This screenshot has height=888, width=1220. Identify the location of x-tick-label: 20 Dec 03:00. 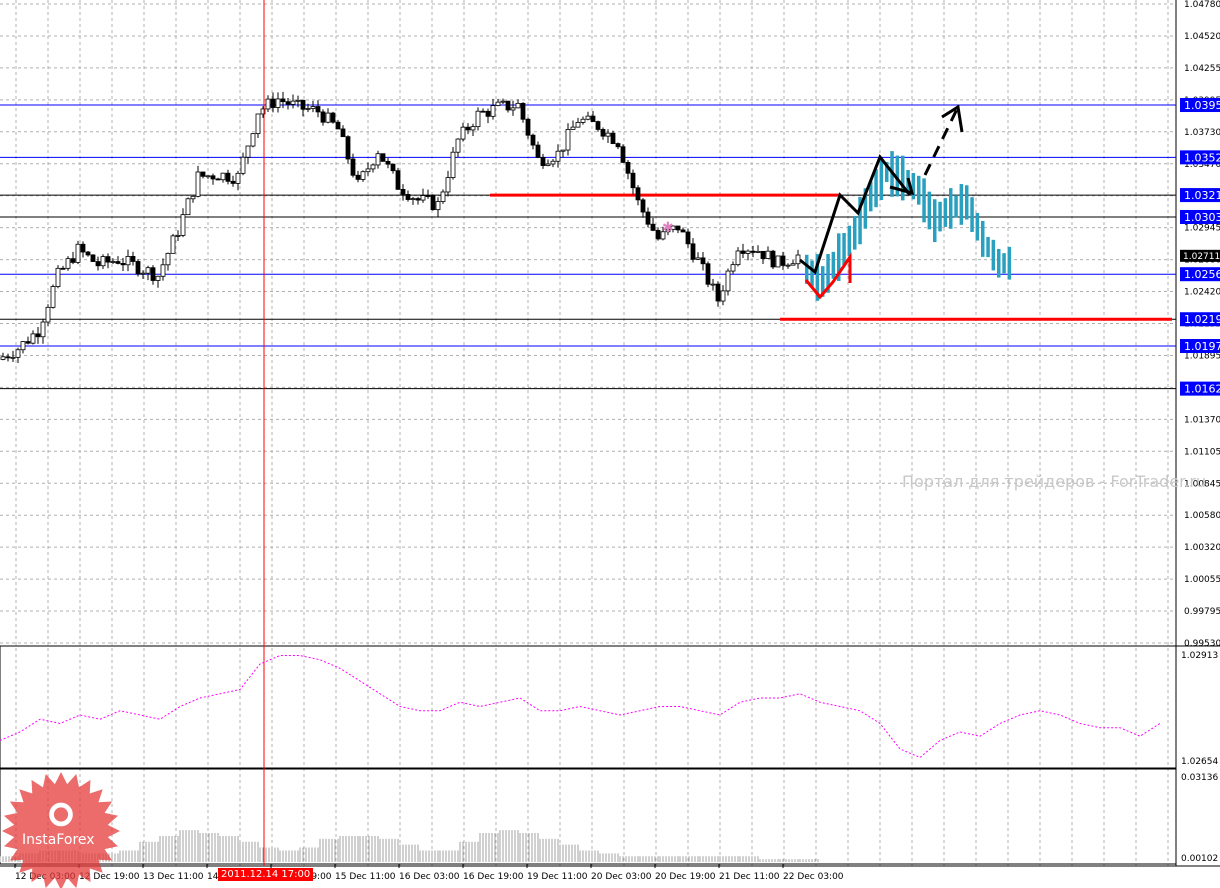
(621, 877).